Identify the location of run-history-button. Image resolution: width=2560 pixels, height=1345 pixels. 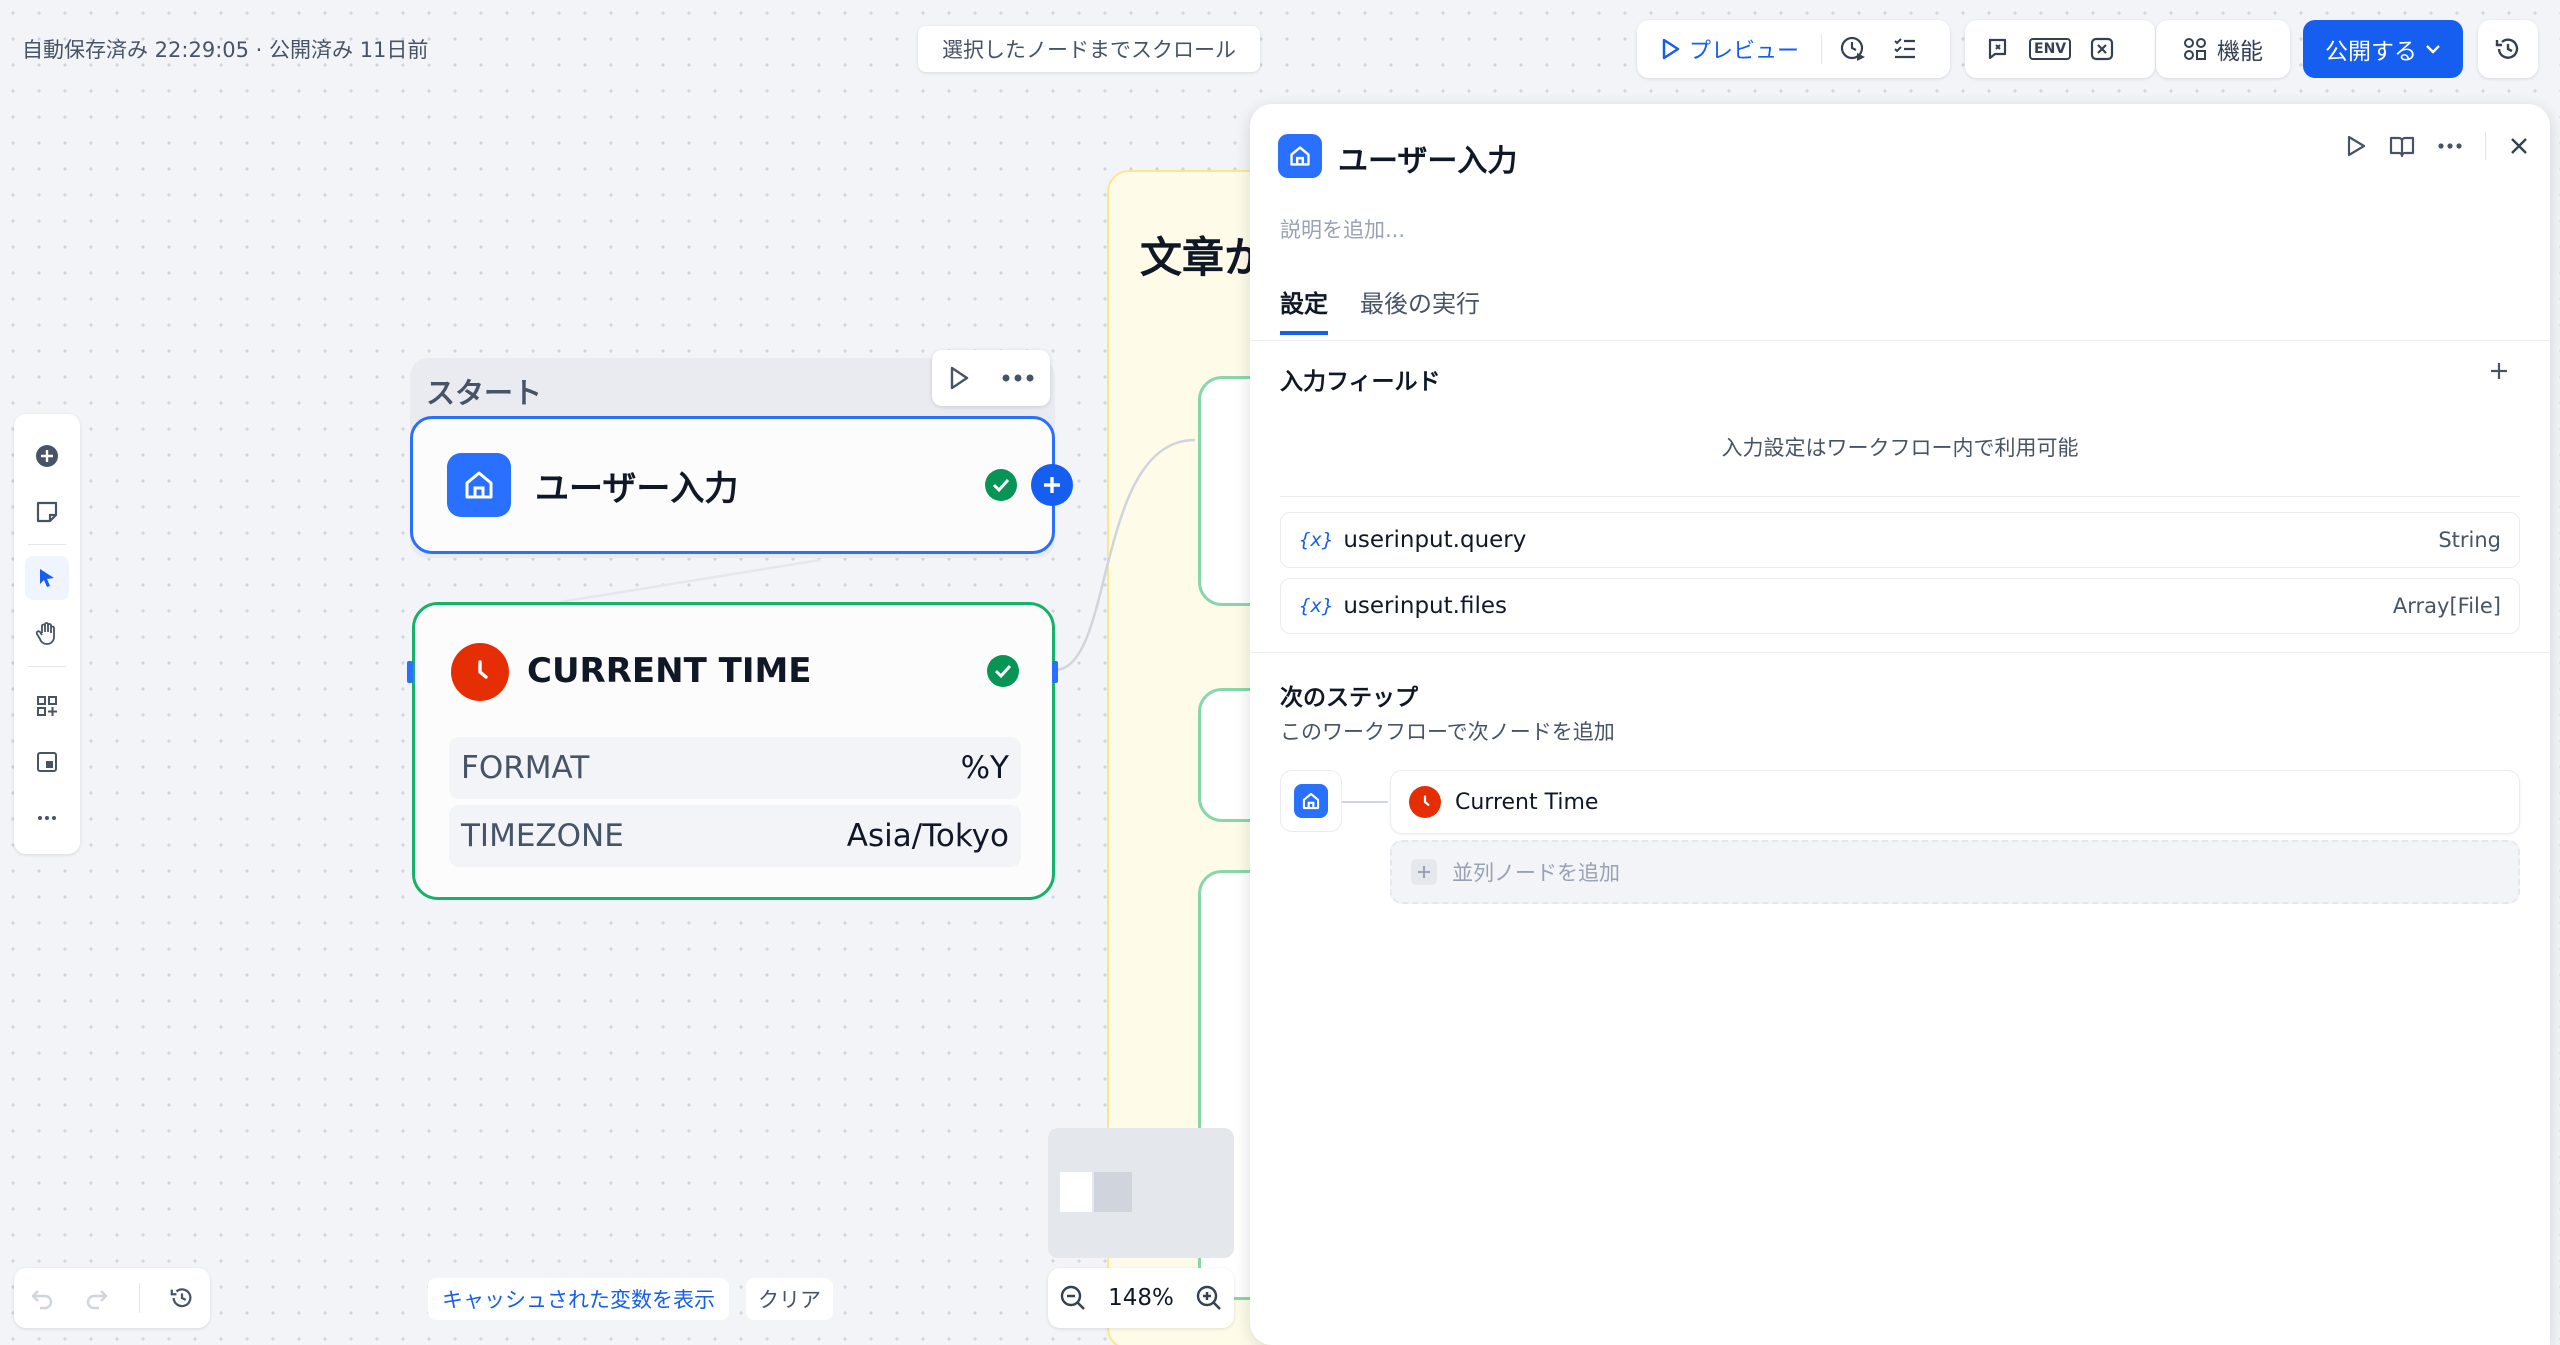
(1853, 49).